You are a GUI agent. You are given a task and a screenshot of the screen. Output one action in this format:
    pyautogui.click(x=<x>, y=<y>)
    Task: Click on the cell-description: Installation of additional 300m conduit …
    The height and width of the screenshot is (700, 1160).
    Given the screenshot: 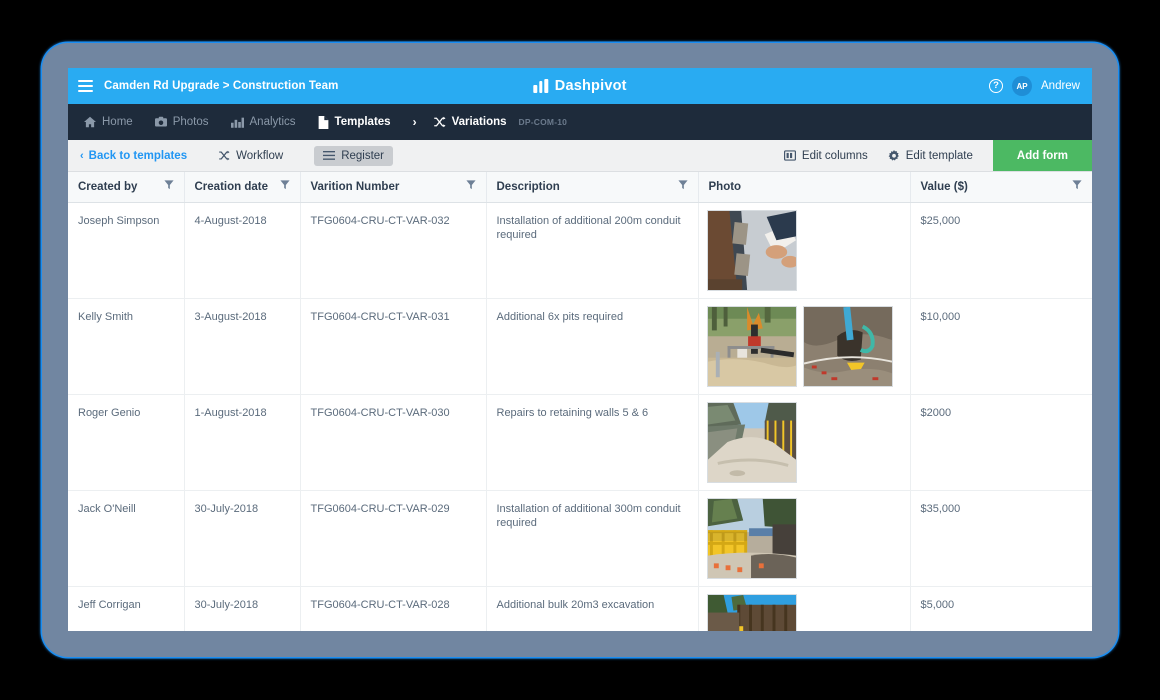 What is the action you would take?
    pyautogui.click(x=592, y=538)
    